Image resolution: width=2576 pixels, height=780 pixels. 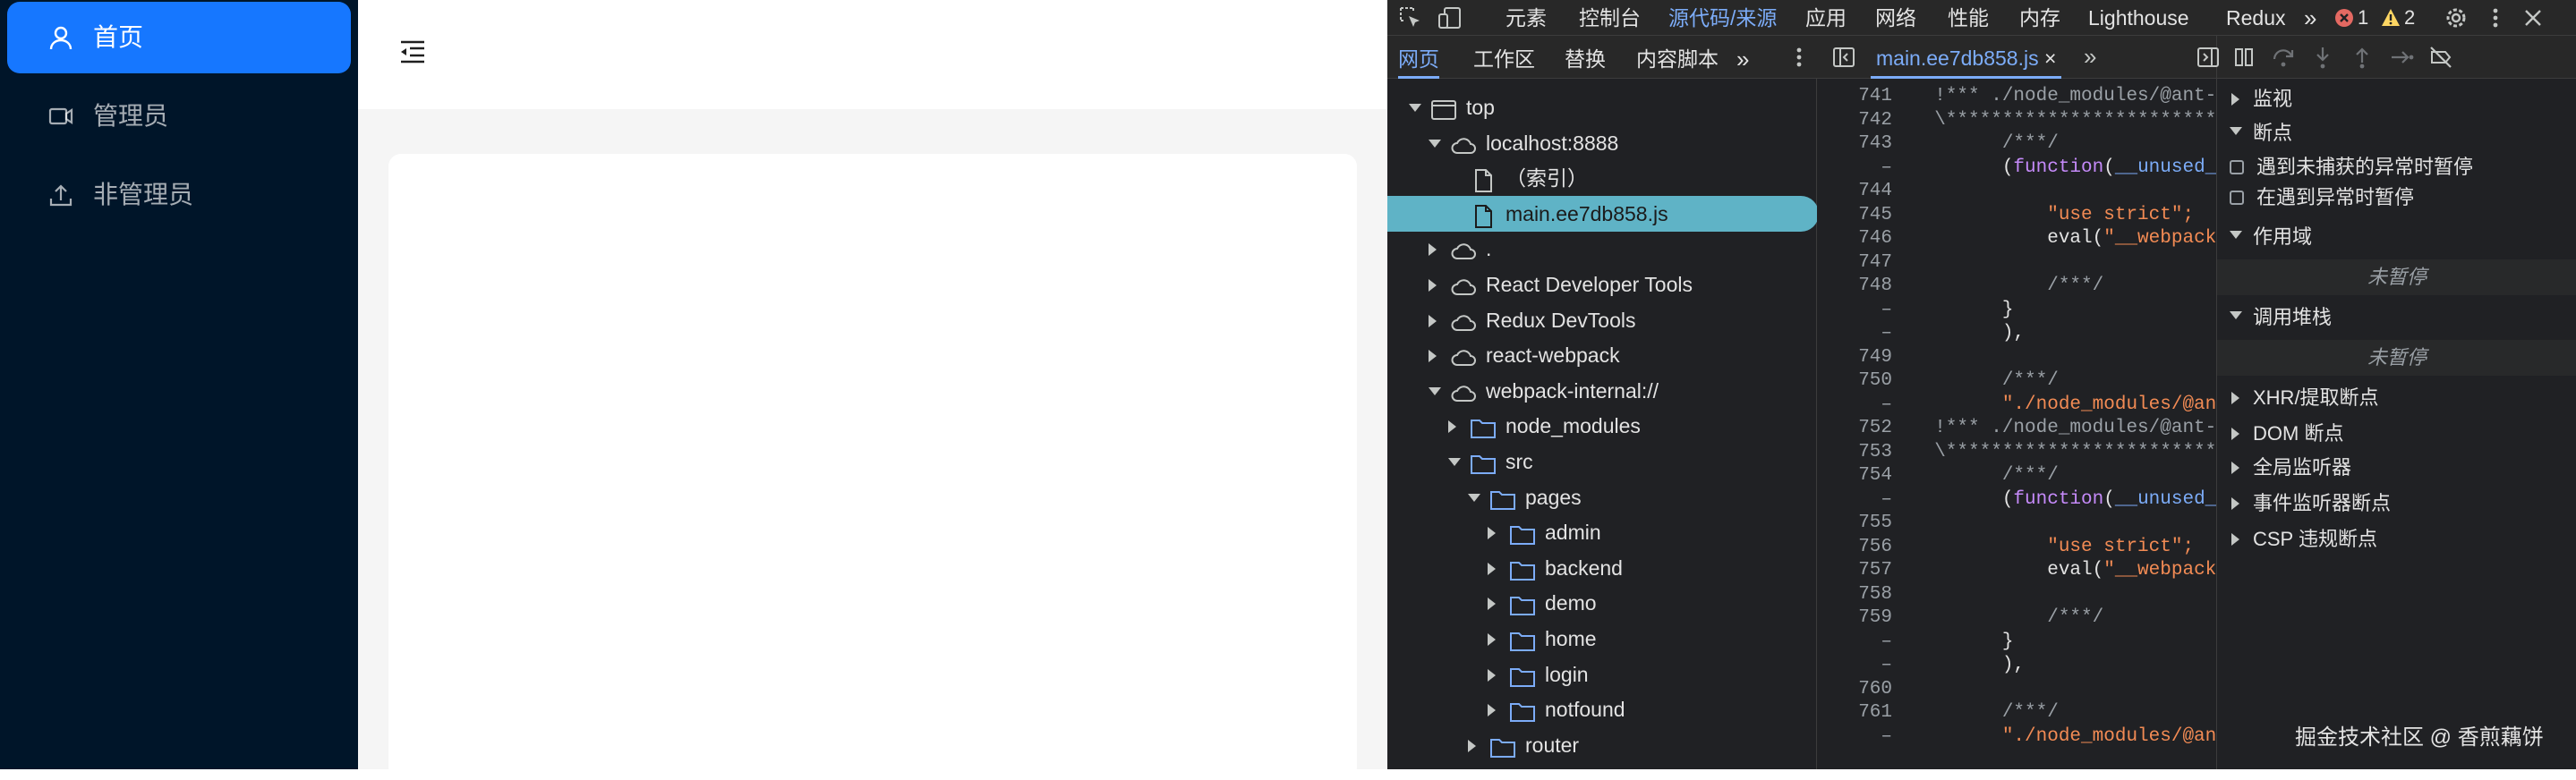 I want to click on tree-item: home, so click(x=1602, y=639).